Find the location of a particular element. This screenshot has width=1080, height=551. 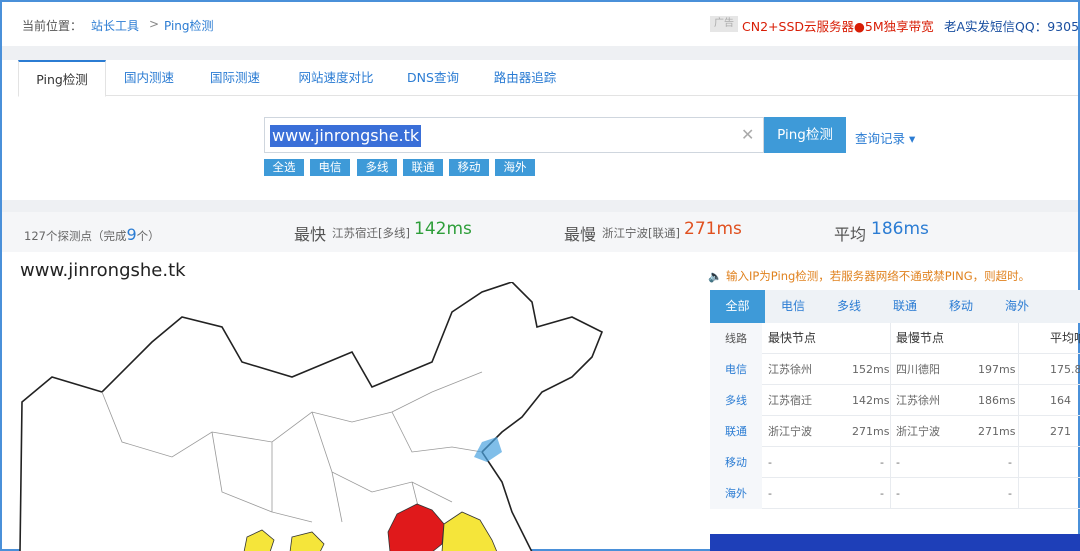

fastest-ms: 142ms is located at coordinates (443, 229).